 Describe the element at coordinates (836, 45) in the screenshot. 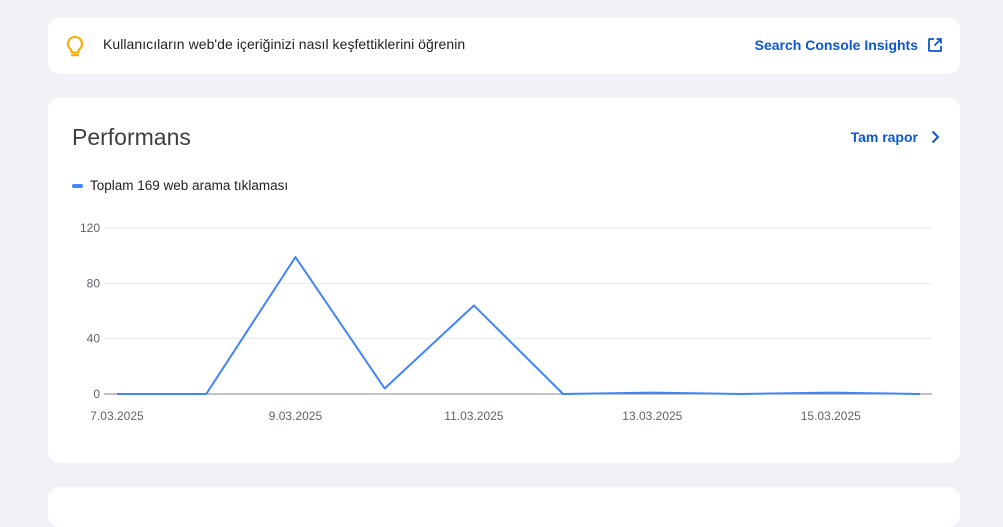

I see `search-console-insights-label: Search Console Insights` at that location.